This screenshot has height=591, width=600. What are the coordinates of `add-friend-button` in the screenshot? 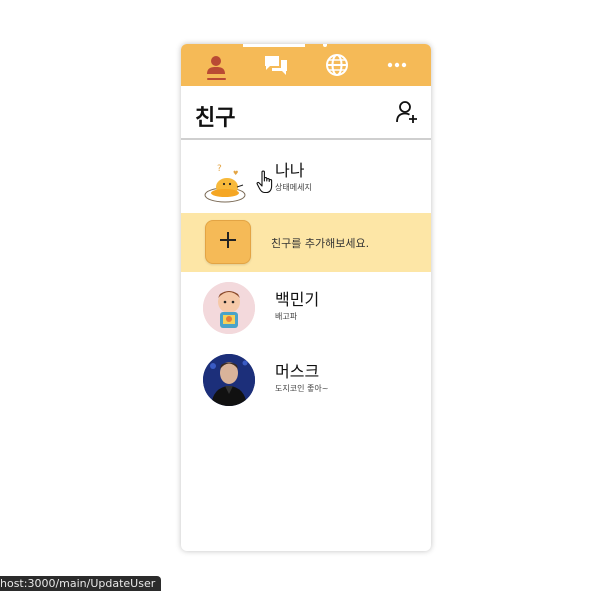 It's located at (407, 112).